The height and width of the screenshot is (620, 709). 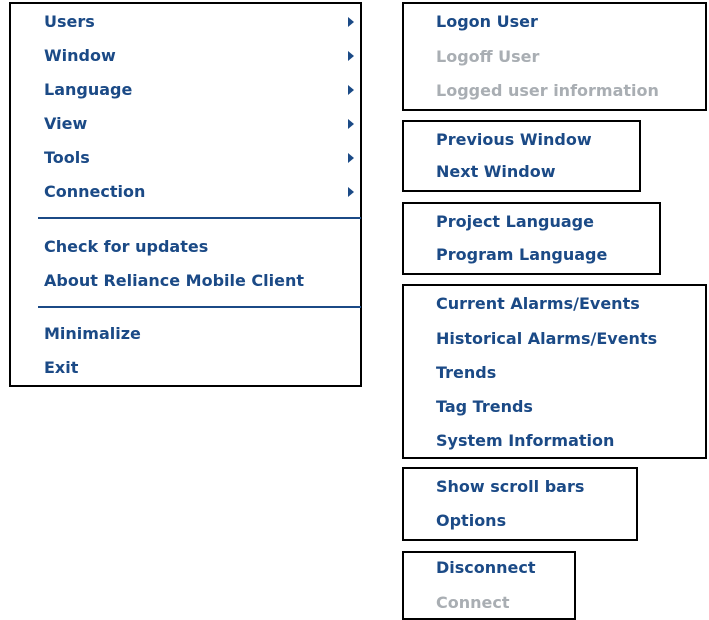 I want to click on menu-item-show-scroll-bars: Show scroll bars, so click(x=510, y=487).